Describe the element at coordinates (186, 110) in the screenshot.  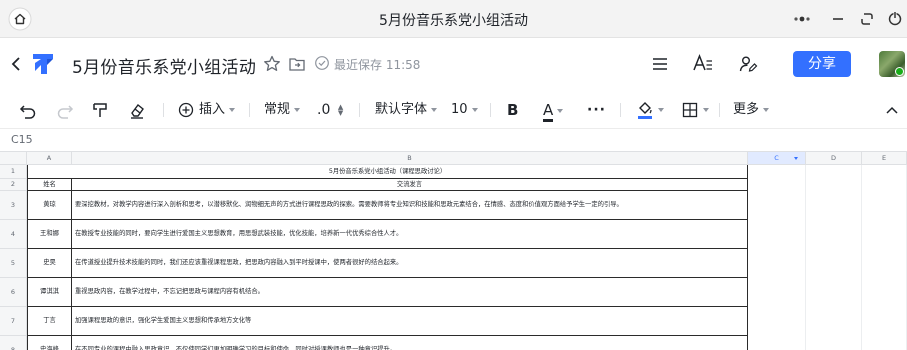
I see `plus-circle-icon` at that location.